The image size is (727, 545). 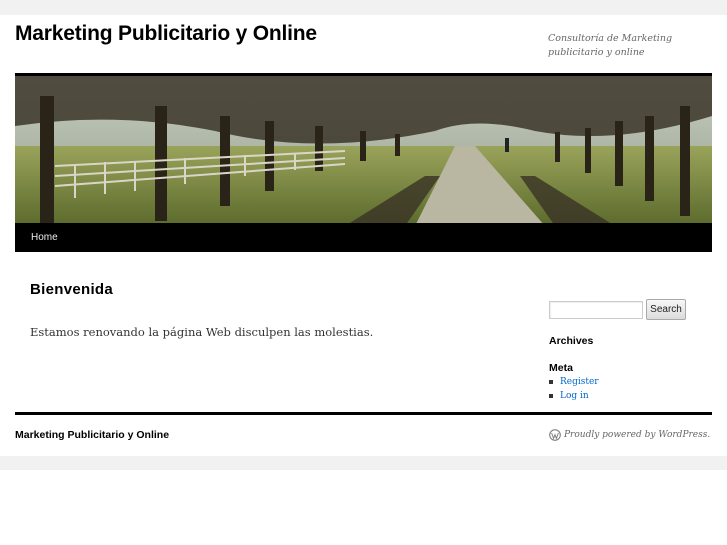 What do you see at coordinates (363, 7) in the screenshot?
I see `top-background-band` at bounding box center [363, 7].